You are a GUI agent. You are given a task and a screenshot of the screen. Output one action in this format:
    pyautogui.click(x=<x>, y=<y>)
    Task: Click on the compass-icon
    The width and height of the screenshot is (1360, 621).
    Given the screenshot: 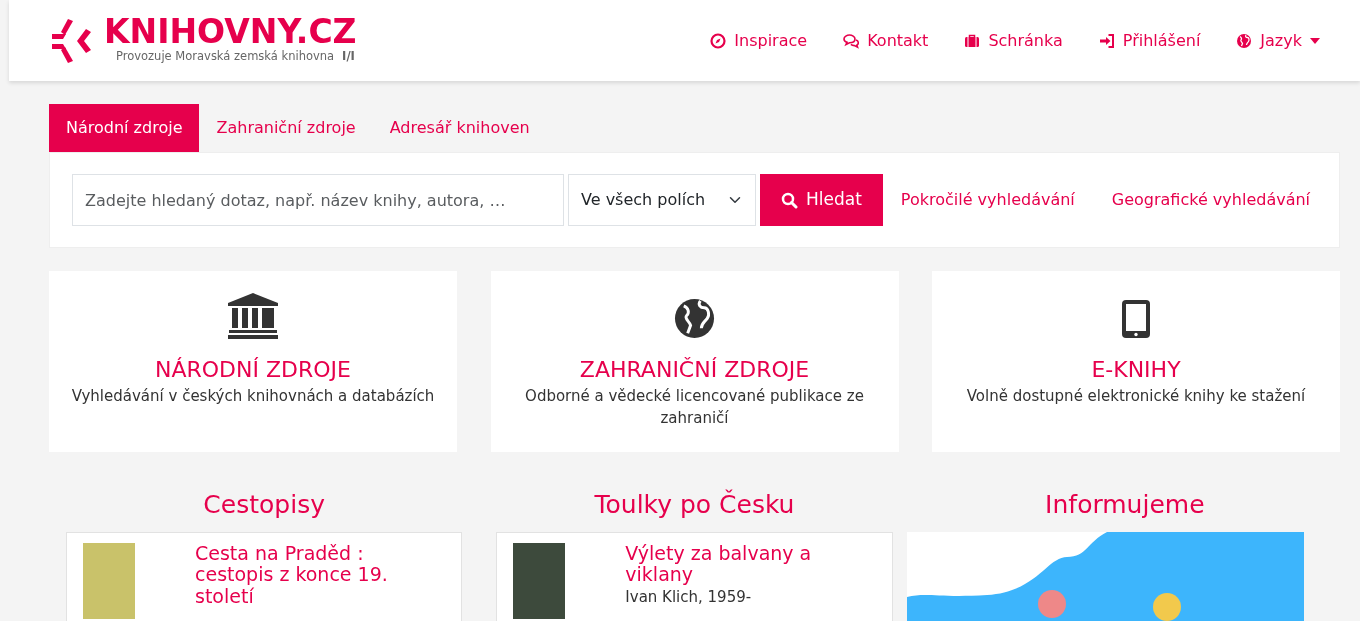 What is the action you would take?
    pyautogui.click(x=718, y=40)
    